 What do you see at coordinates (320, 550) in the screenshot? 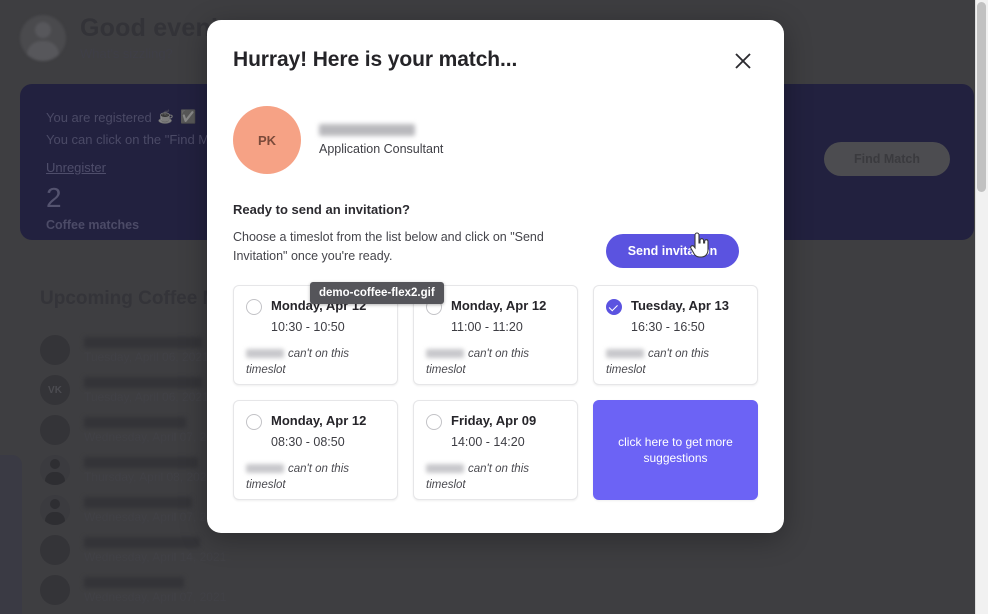
I see `list-item: Wednesday, April 14, 2021` at bounding box center [320, 550].